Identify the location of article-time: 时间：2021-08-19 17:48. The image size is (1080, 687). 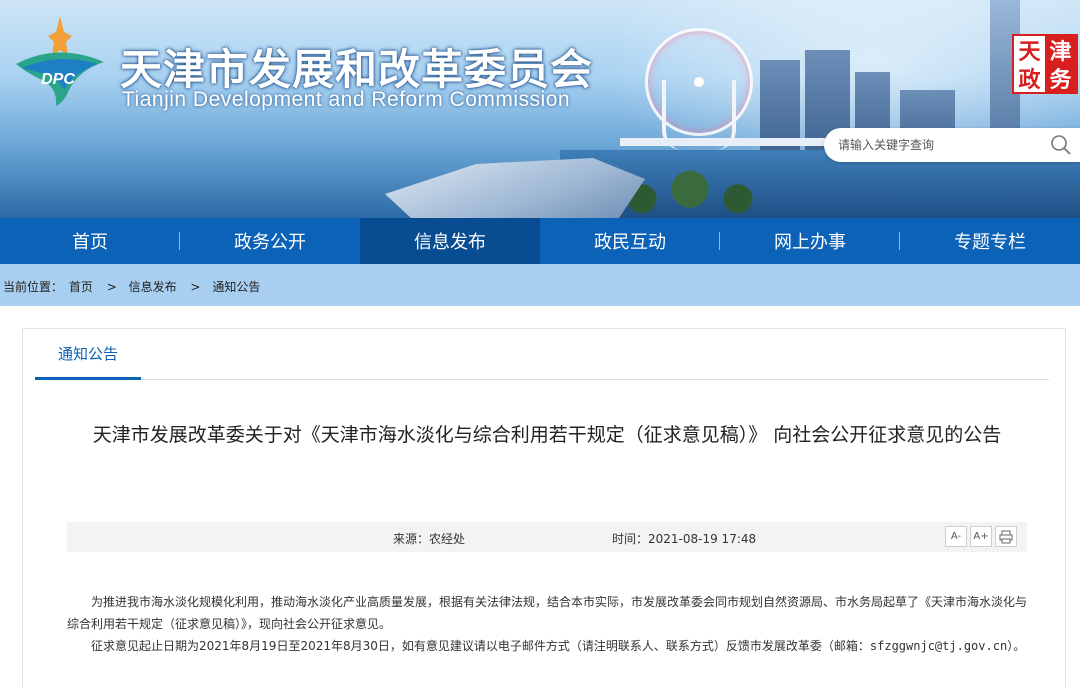
(684, 539).